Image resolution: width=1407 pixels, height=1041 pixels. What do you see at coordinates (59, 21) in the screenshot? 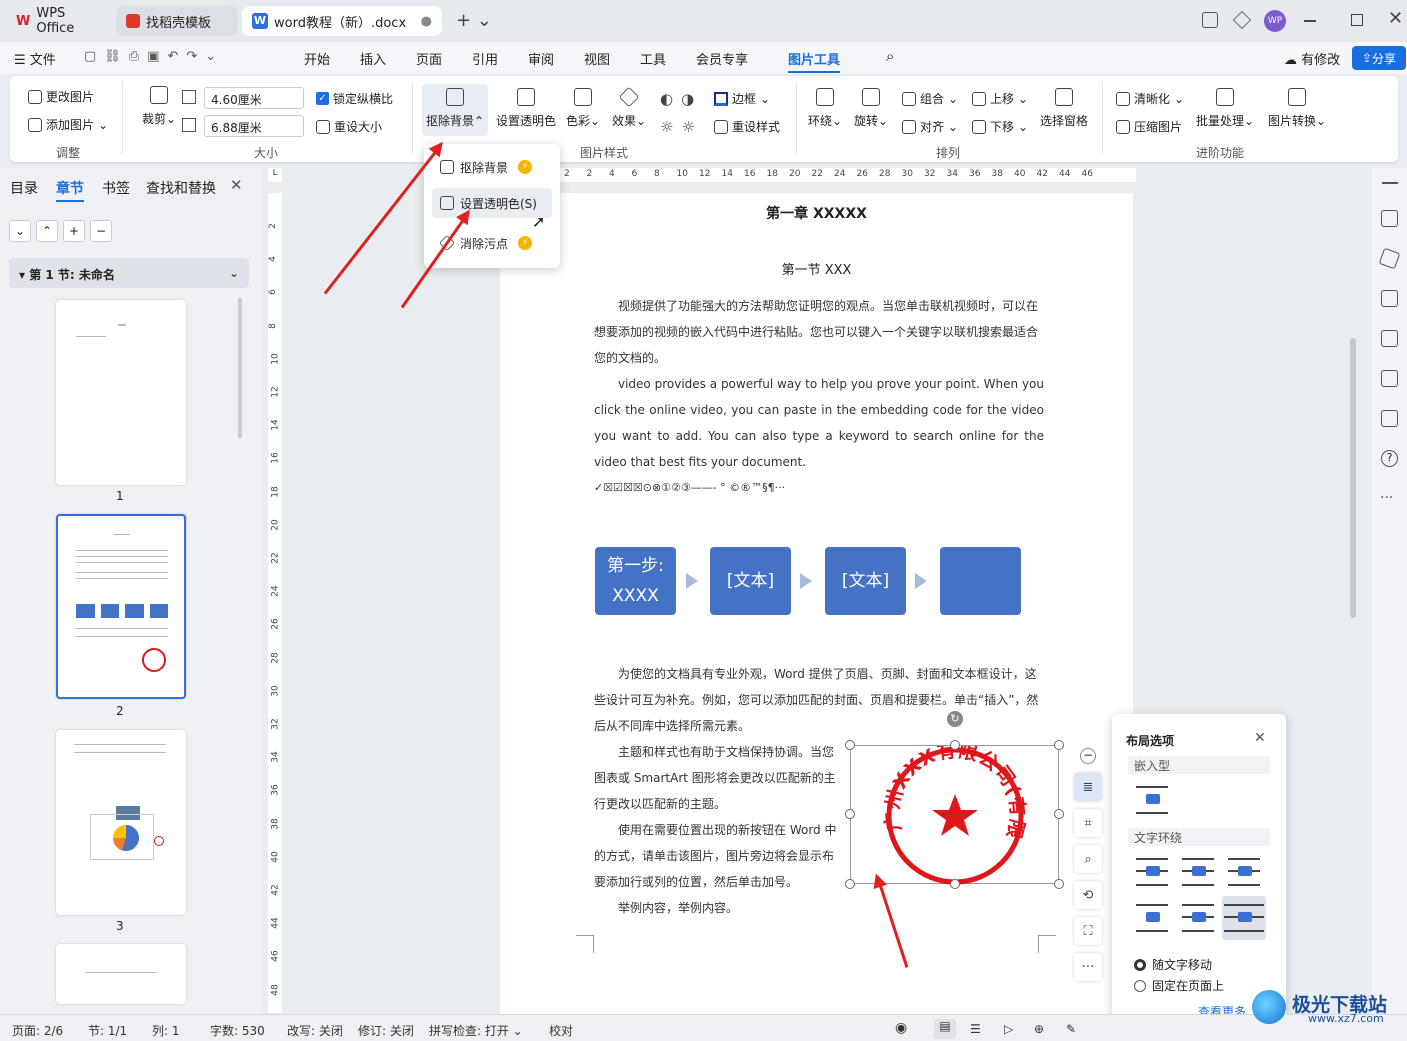
I see `tab-wps-office: W WPS Office` at bounding box center [59, 21].